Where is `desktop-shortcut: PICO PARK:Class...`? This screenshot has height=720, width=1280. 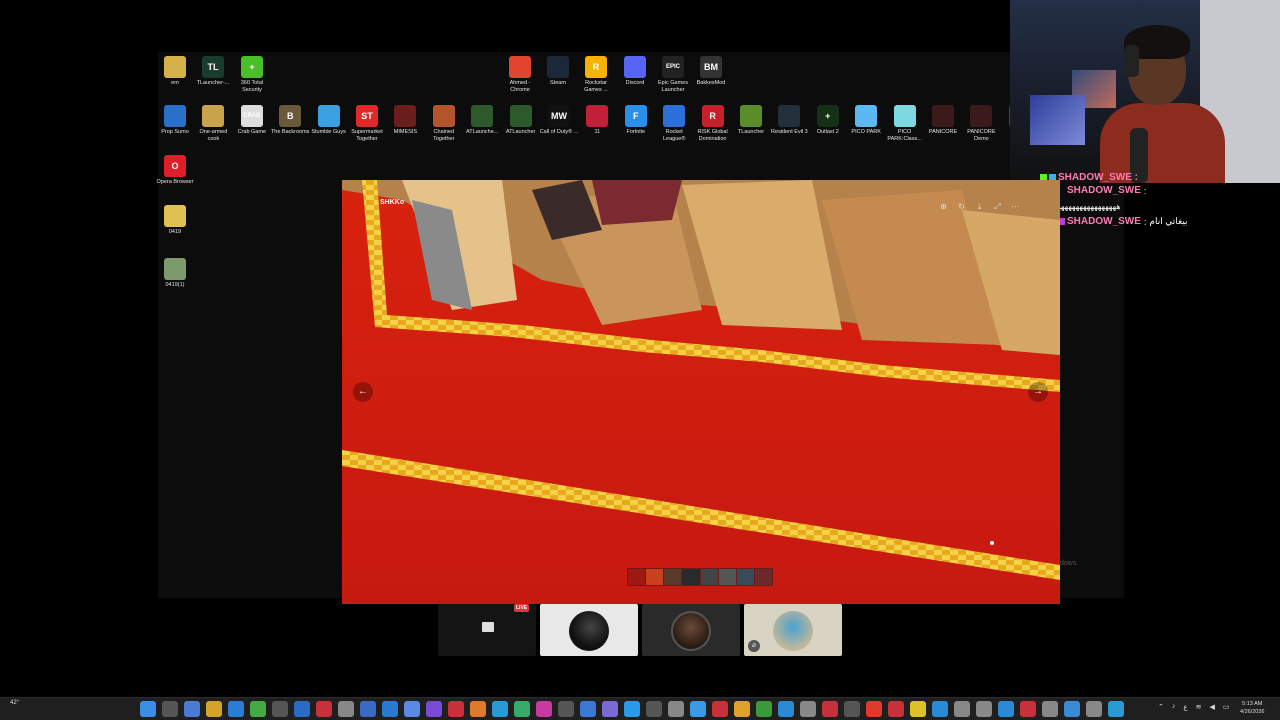 desktop-shortcut: PICO PARK:Class... is located at coordinates (905, 123).